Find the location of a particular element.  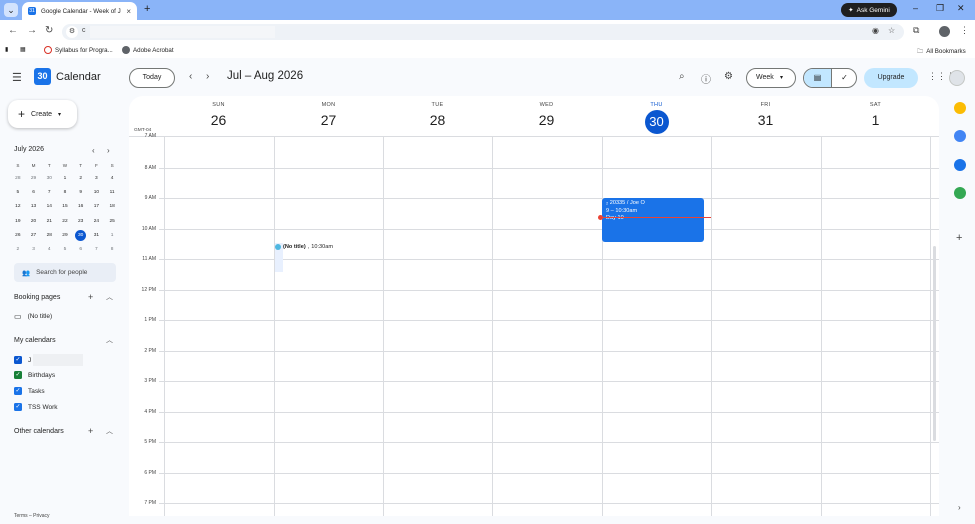

mini-day: 12 is located at coordinates (18, 207).